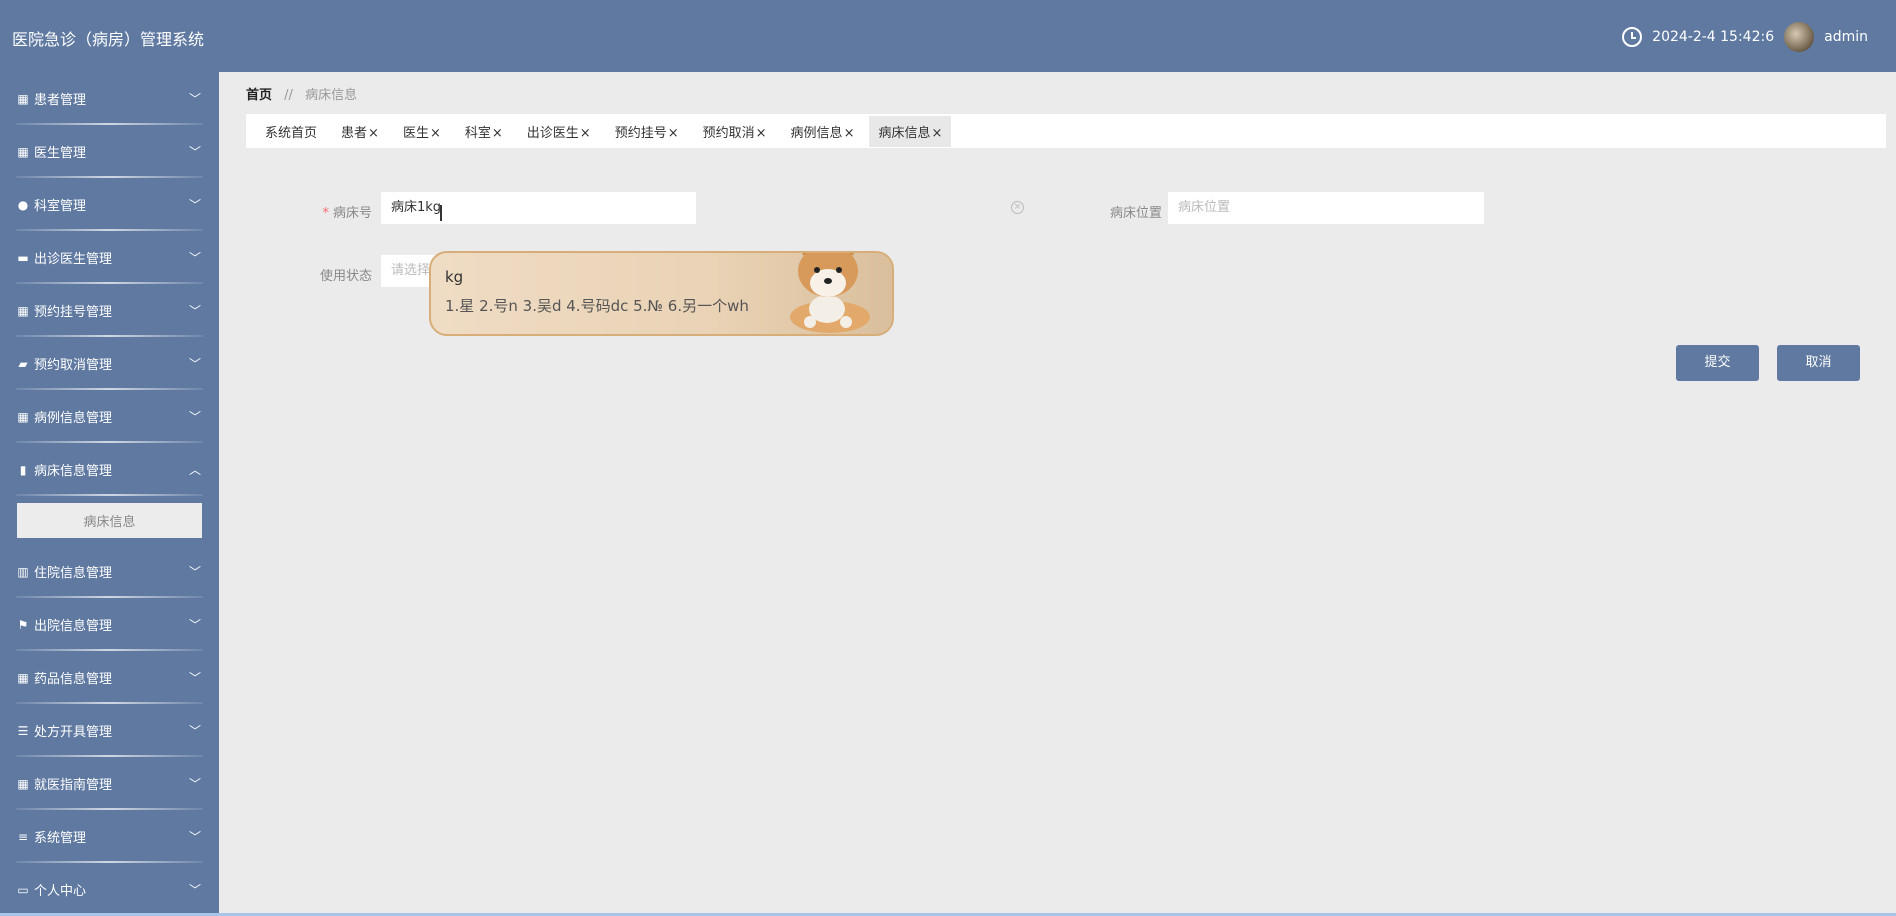 The image size is (1896, 916). I want to click on bed-location-input: 病床位置, so click(1326, 208).